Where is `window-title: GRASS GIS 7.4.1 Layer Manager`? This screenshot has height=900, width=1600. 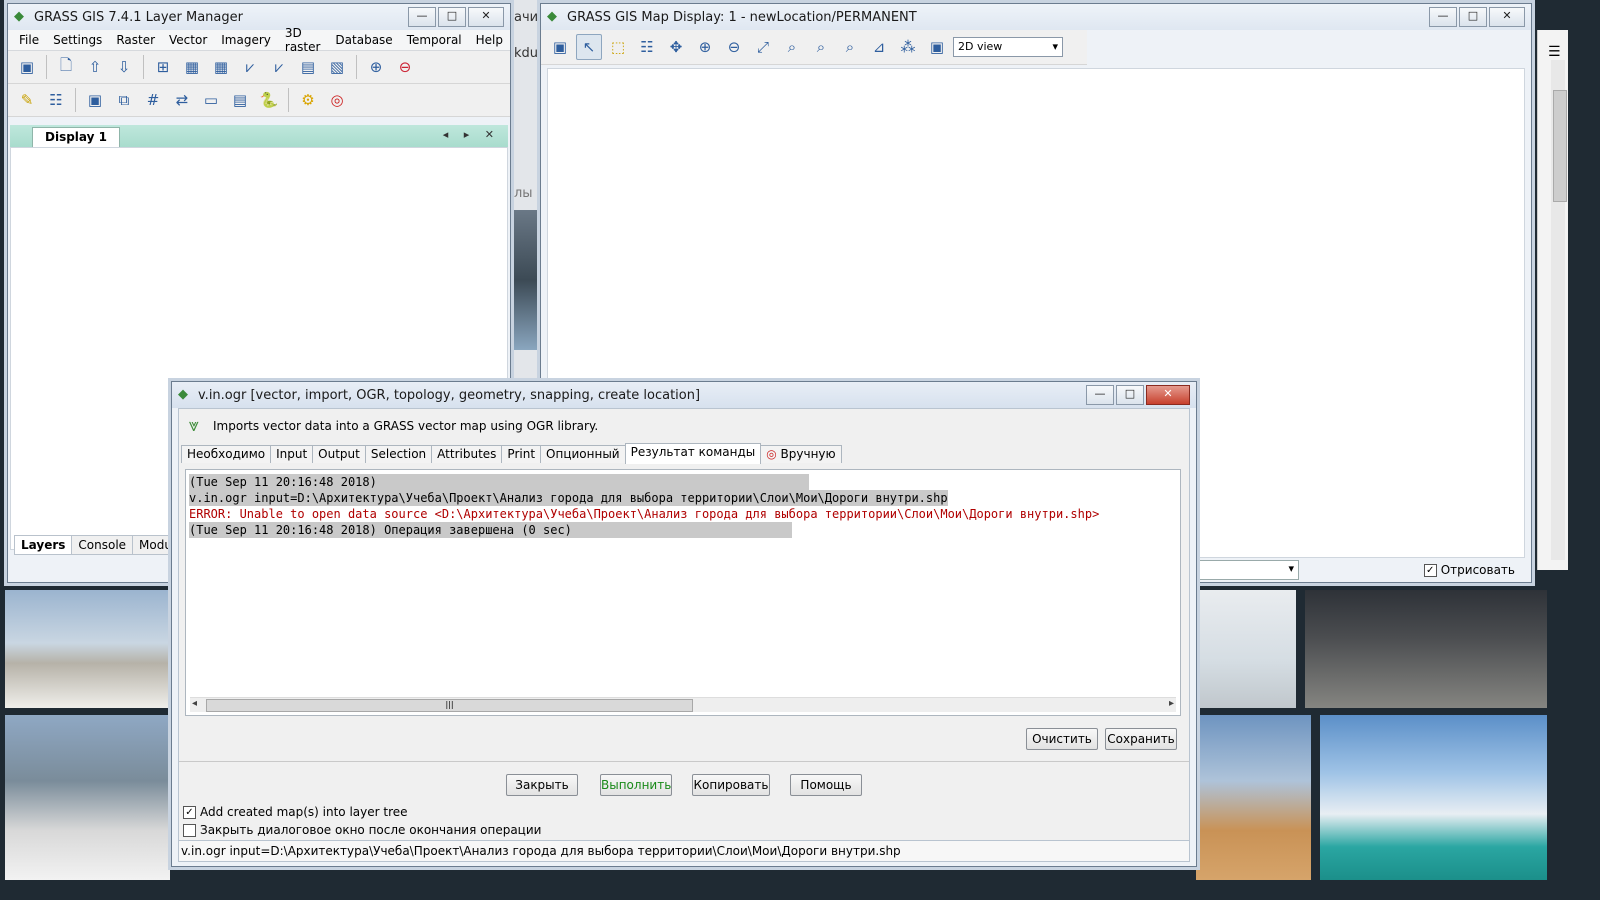
window-title: GRASS GIS 7.4.1 Layer Manager is located at coordinates (138, 17).